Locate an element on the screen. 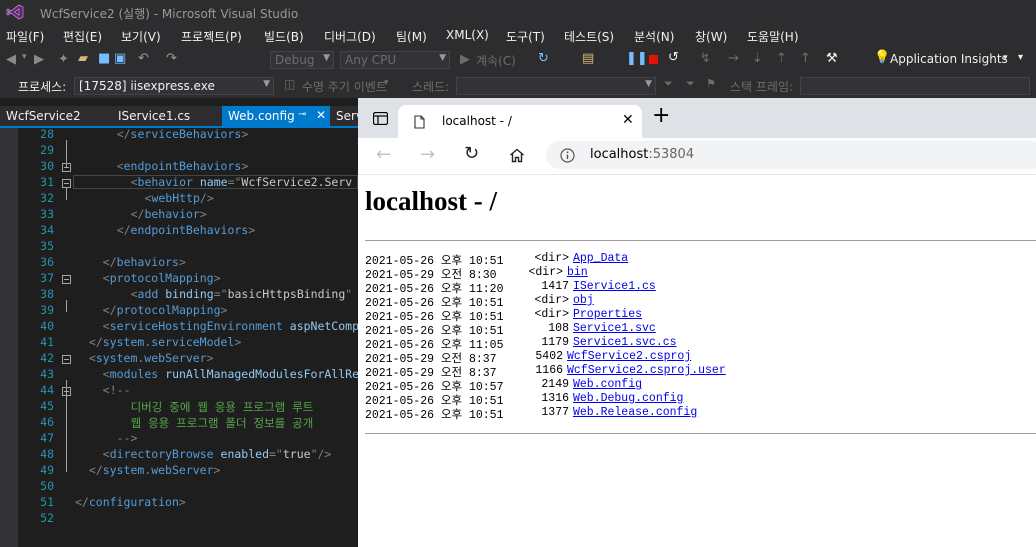  entry-link: bin is located at coordinates (577, 272).